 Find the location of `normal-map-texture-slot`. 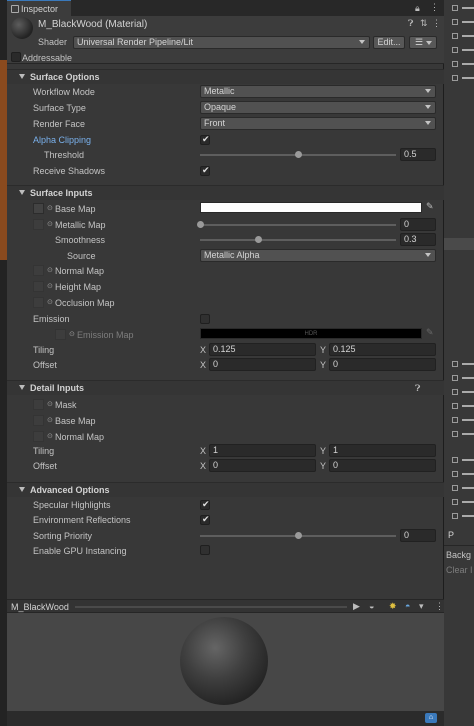

normal-map-texture-slot is located at coordinates (38, 270).